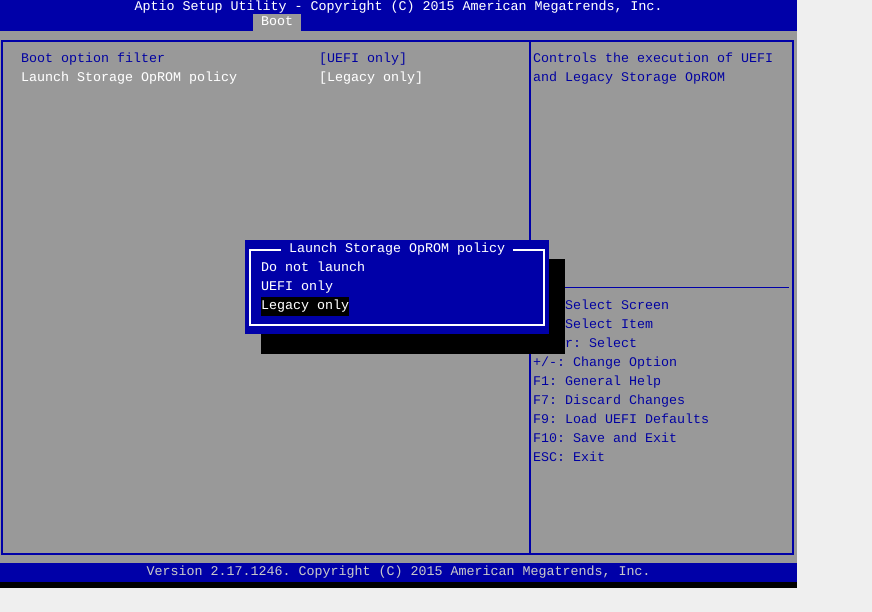 The width and height of the screenshot is (872, 612). What do you see at coordinates (605, 364) in the screenshot?
I see `key-hint: +/-: Change Option` at bounding box center [605, 364].